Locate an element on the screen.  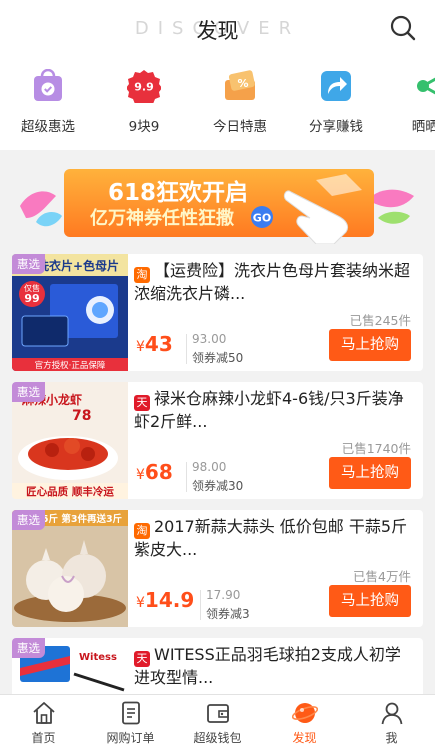
category-label: 分享赚钱 is located at coordinates (336, 127).